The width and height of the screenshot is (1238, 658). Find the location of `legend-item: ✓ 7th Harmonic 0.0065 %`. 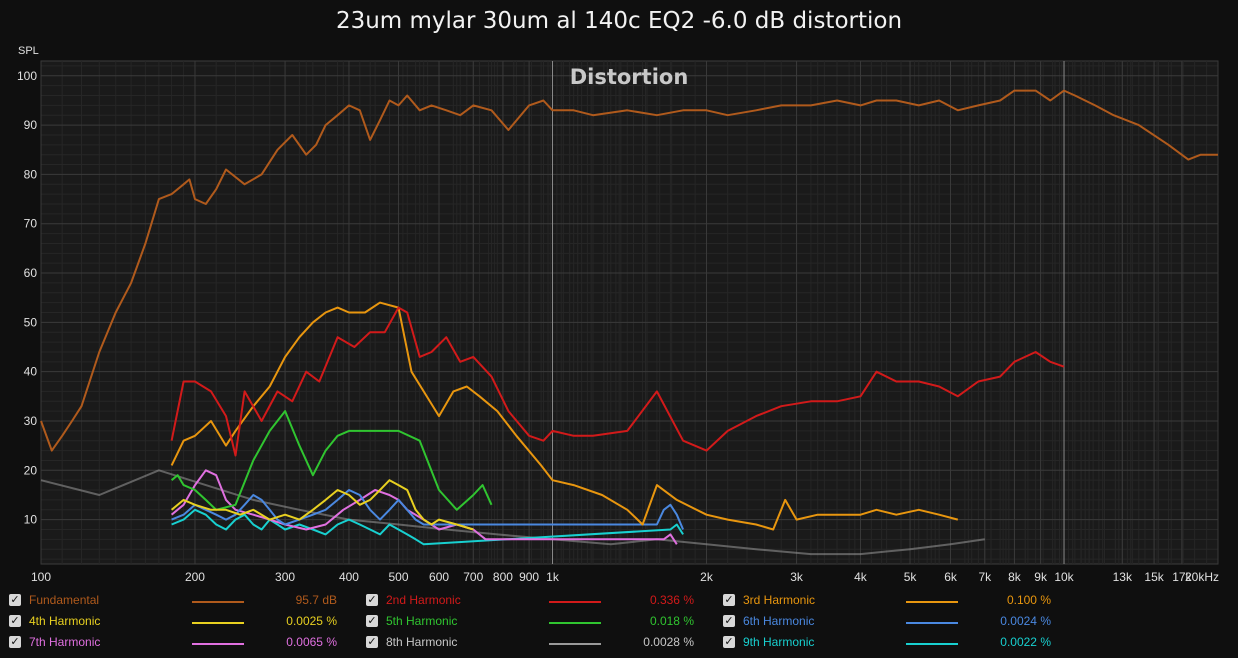

legend-item: ✓ 7th Harmonic 0.0065 % is located at coordinates (179, 644).